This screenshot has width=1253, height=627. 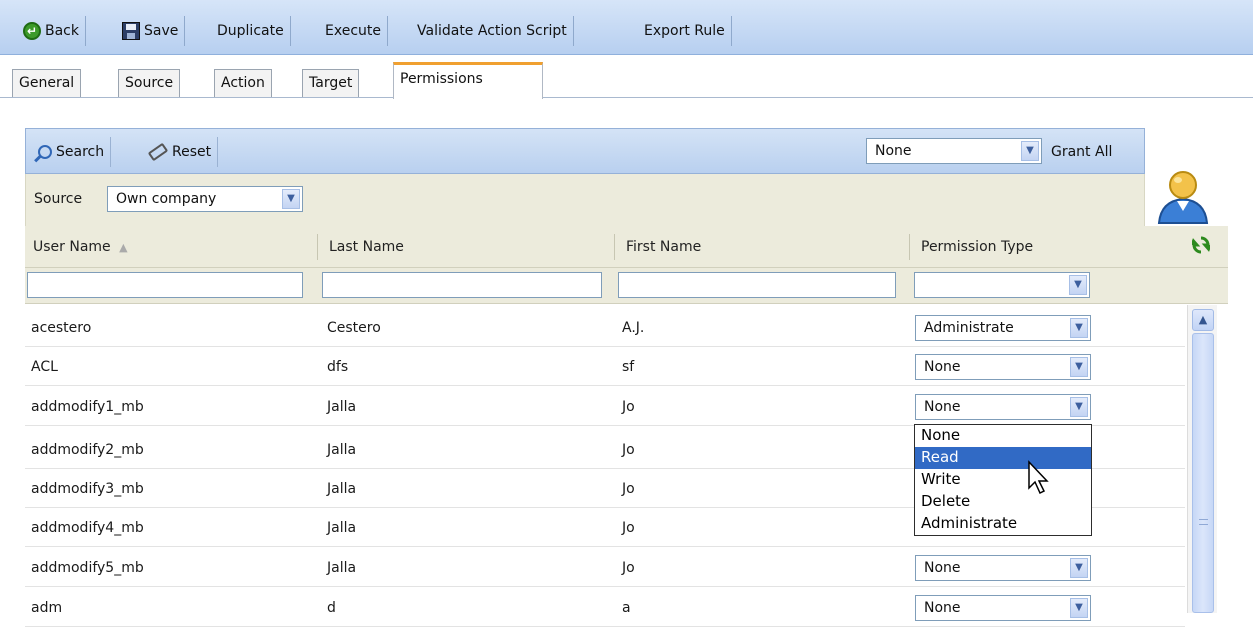 I want to click on user-avatar-icon, so click(x=1183, y=195).